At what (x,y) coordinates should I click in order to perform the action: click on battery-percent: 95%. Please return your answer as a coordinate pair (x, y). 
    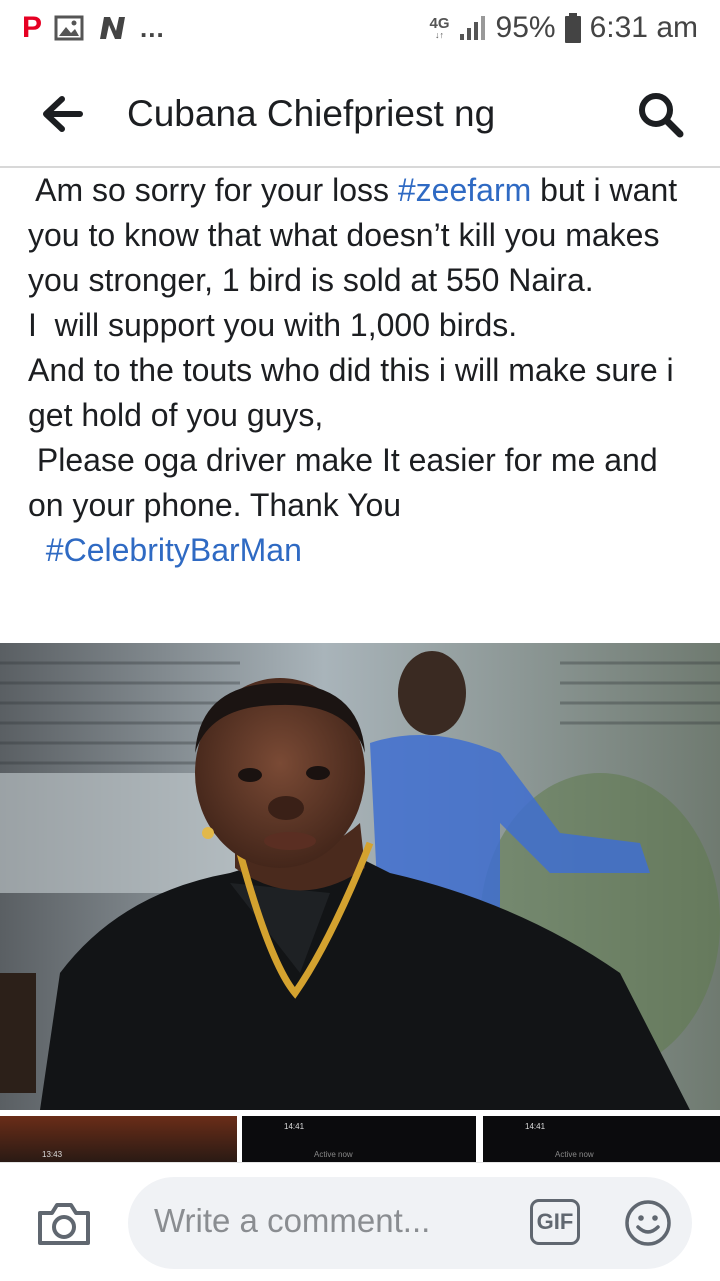
    Looking at the image, I should click on (525, 27).